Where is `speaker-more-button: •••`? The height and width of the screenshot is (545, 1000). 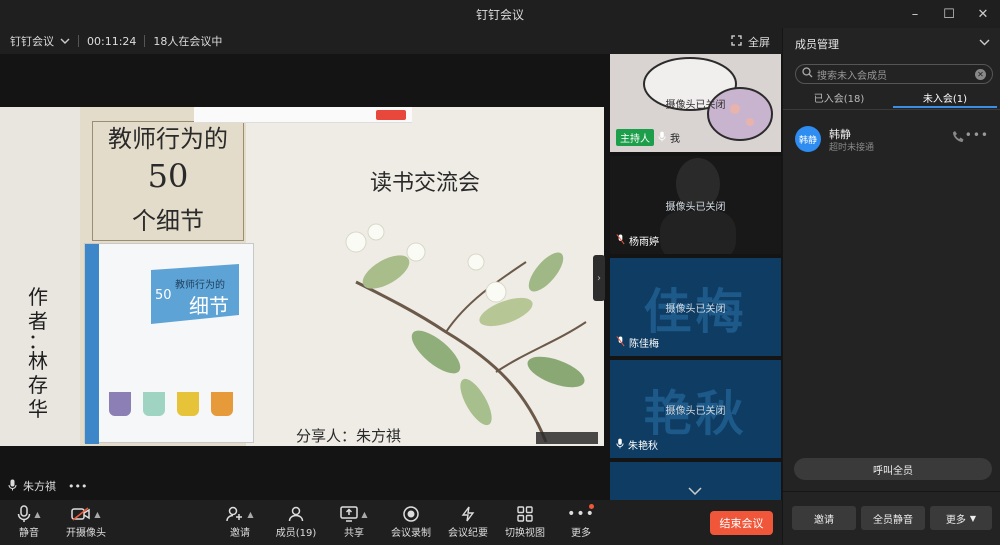
speaker-more-button: ••• is located at coordinates (77, 486).